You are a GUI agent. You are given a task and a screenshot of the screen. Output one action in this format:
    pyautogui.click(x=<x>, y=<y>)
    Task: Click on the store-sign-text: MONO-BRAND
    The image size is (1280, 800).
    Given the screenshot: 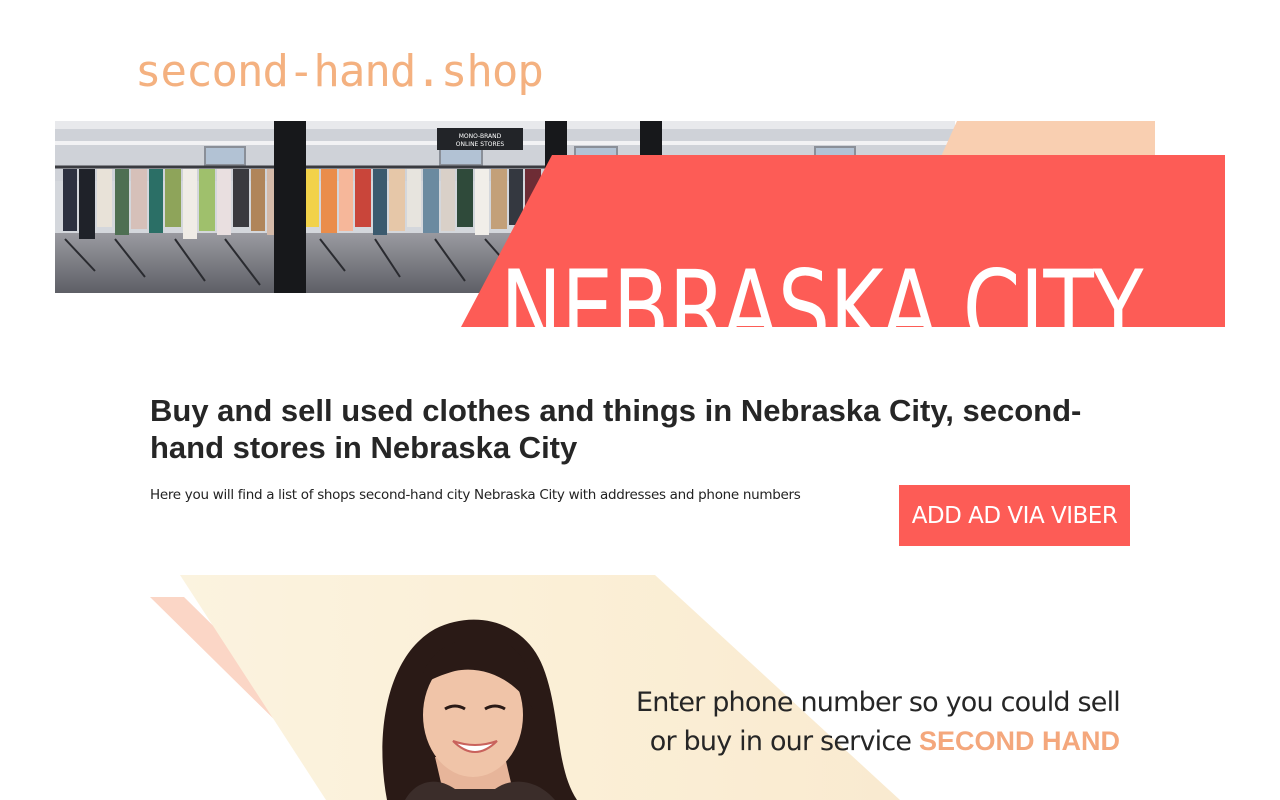 What is the action you would take?
    pyautogui.click(x=480, y=136)
    